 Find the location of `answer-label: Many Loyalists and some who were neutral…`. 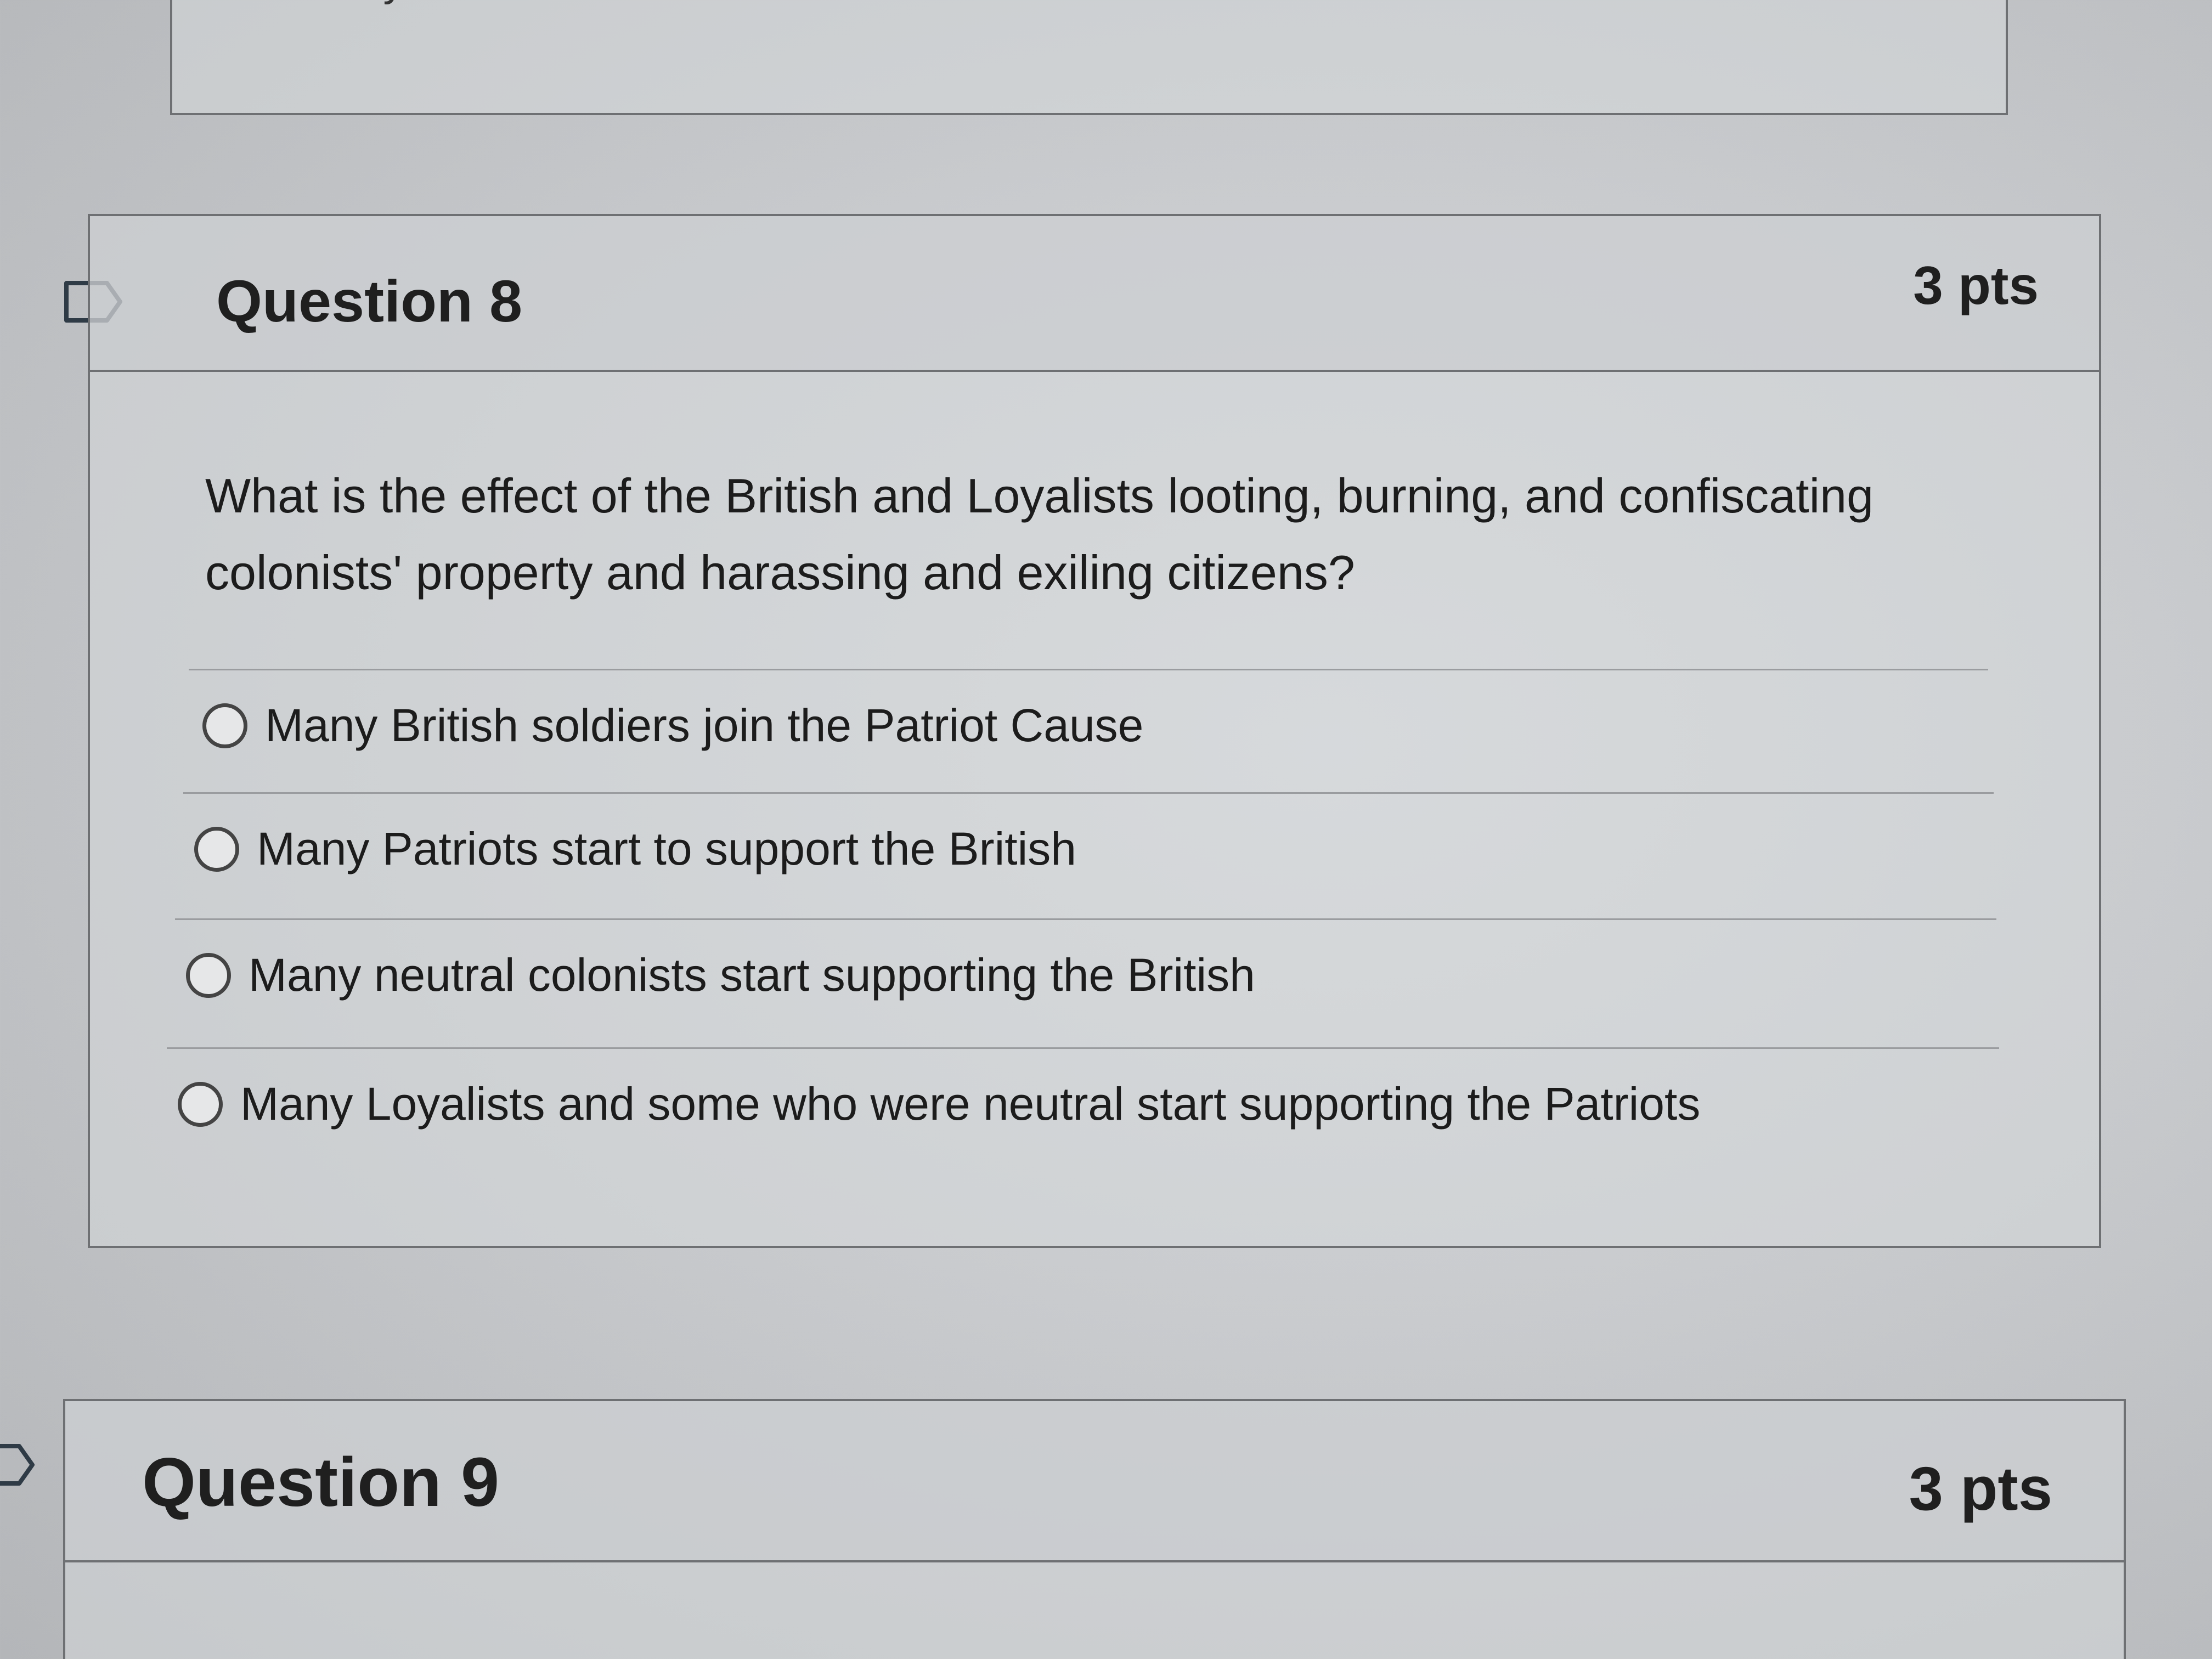

answer-label: Many Loyalists and some who were neutral… is located at coordinates (971, 1104).